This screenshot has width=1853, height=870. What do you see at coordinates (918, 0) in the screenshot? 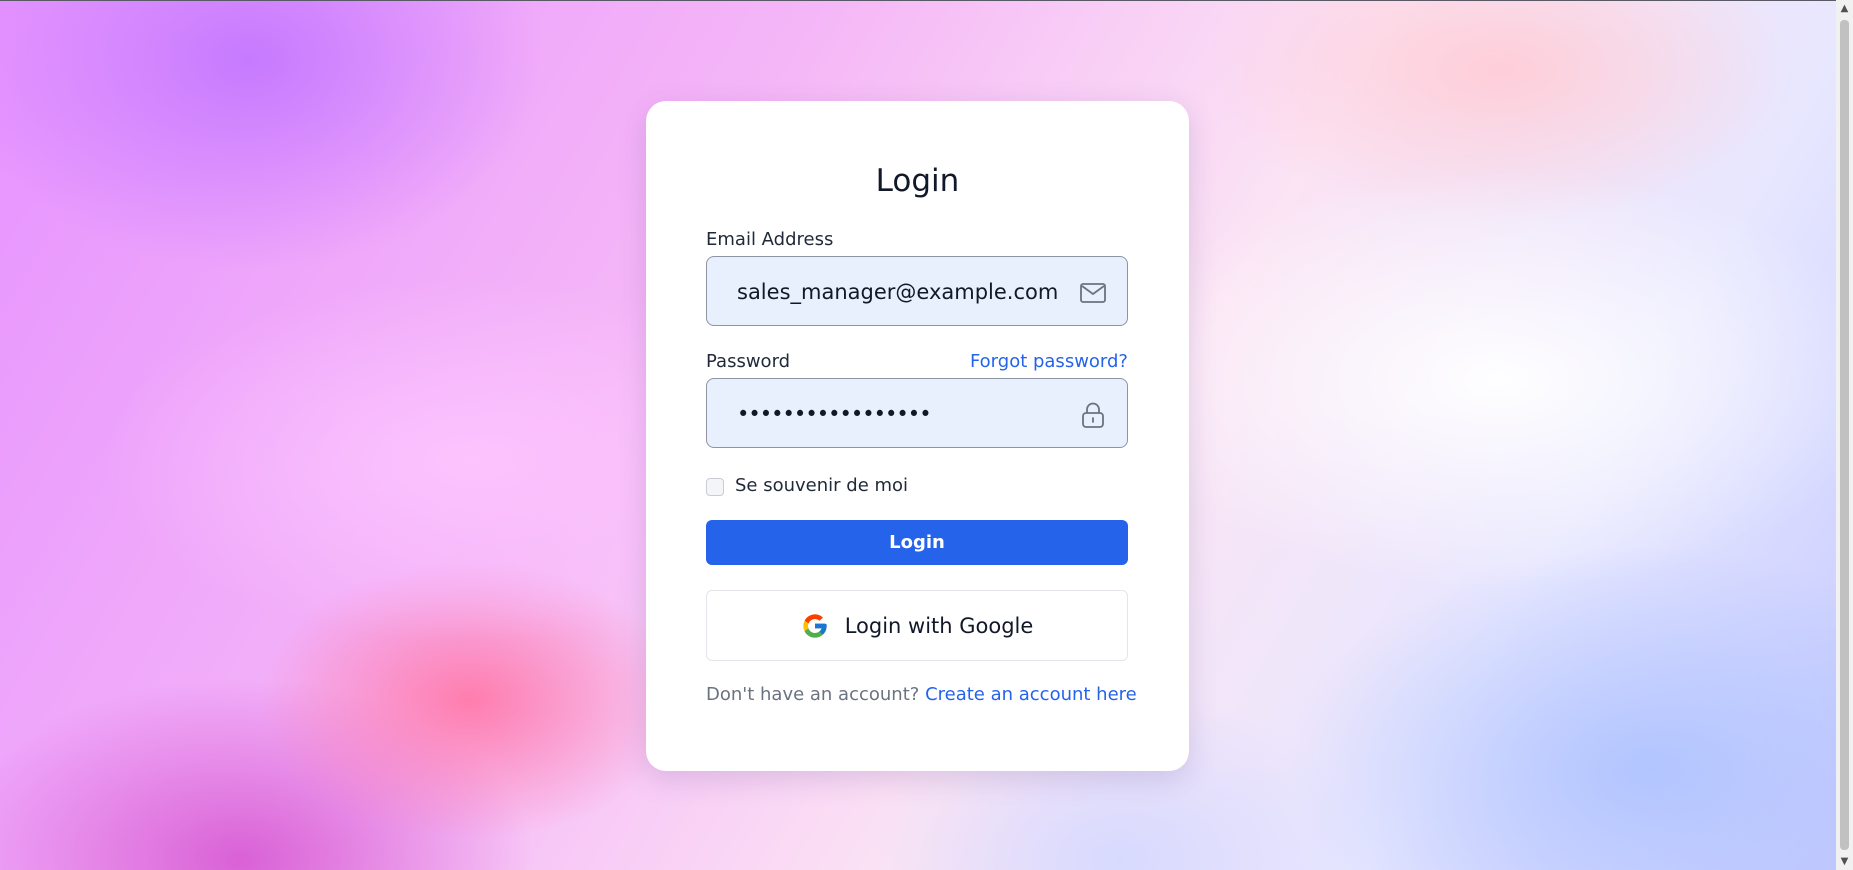
I see `window-top-border` at bounding box center [918, 0].